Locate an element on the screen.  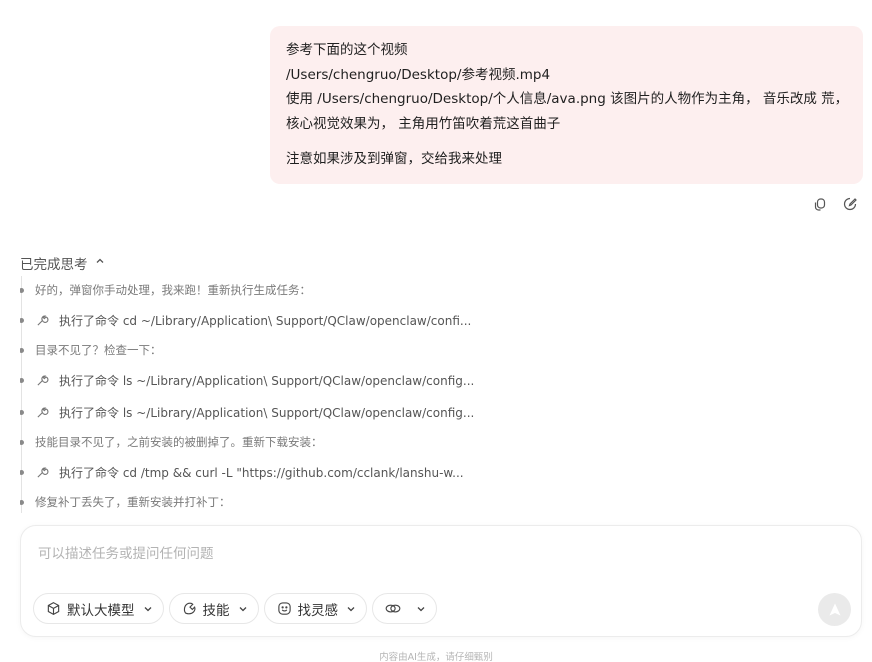
edit-icon is located at coordinates (850, 204).